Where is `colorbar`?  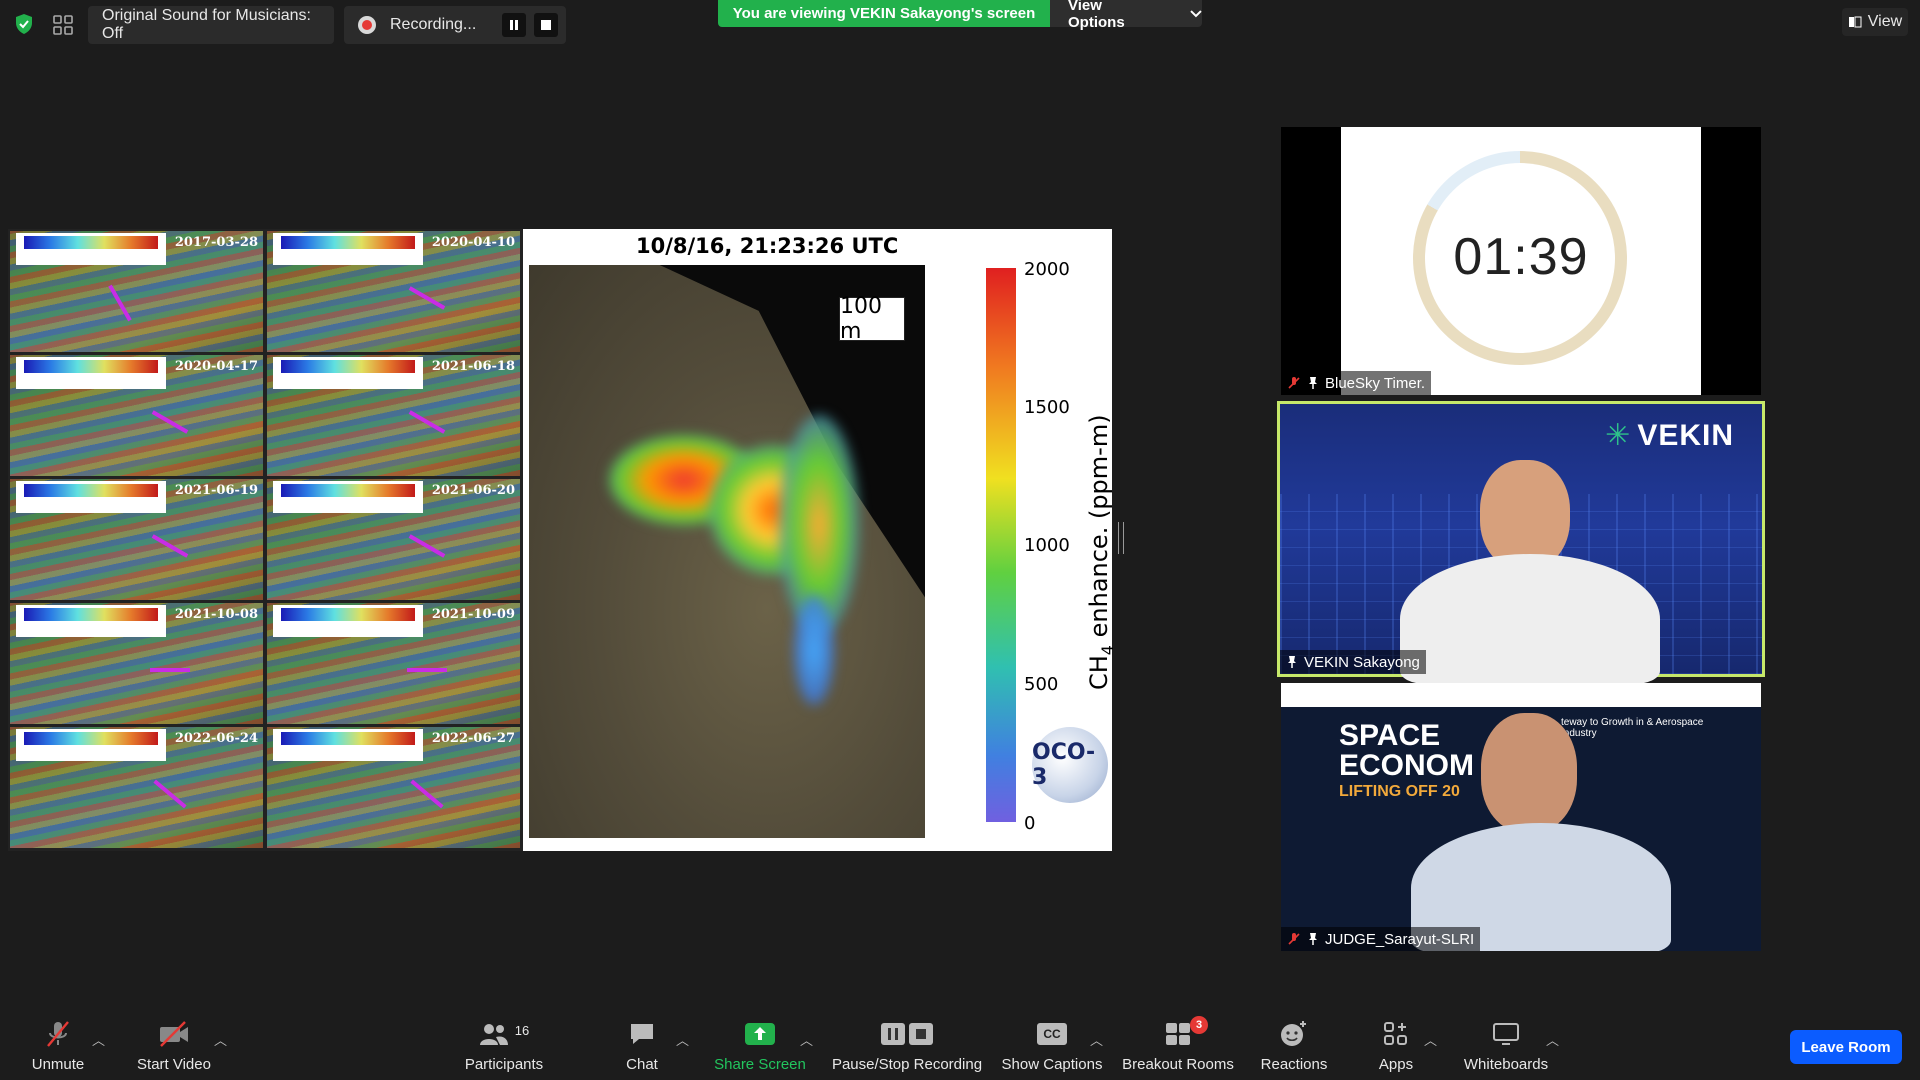 colorbar is located at coordinates (1001, 545).